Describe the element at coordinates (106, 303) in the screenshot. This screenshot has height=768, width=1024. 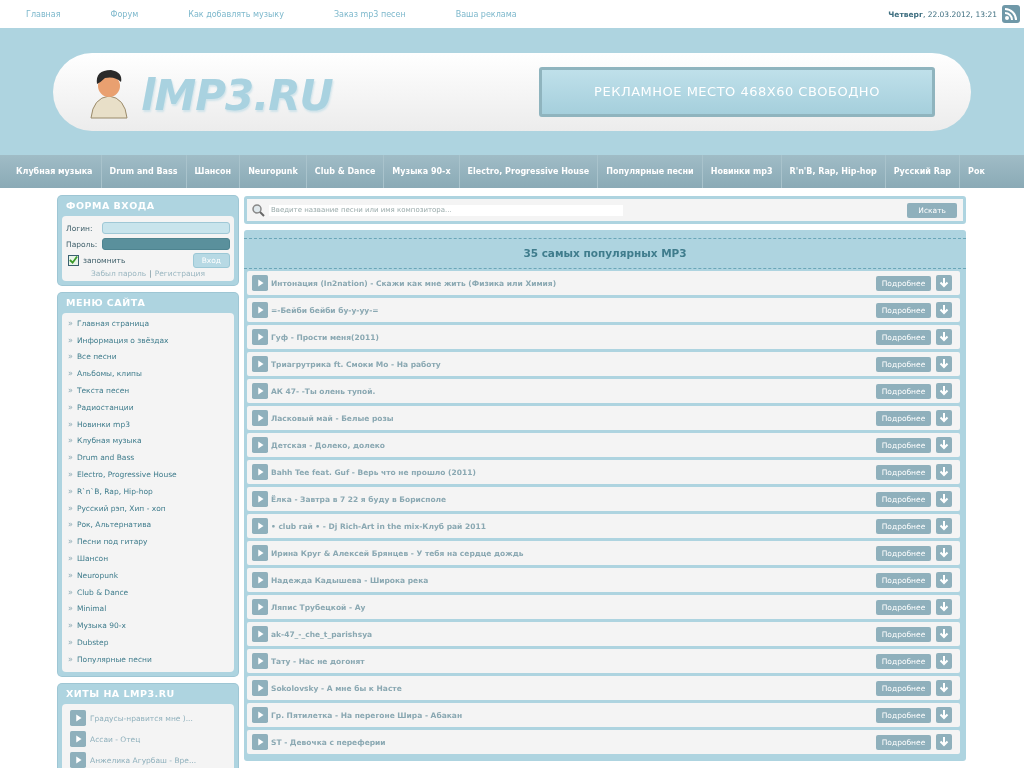
I see `panel-title: МЕНЮ САЙТА` at that location.